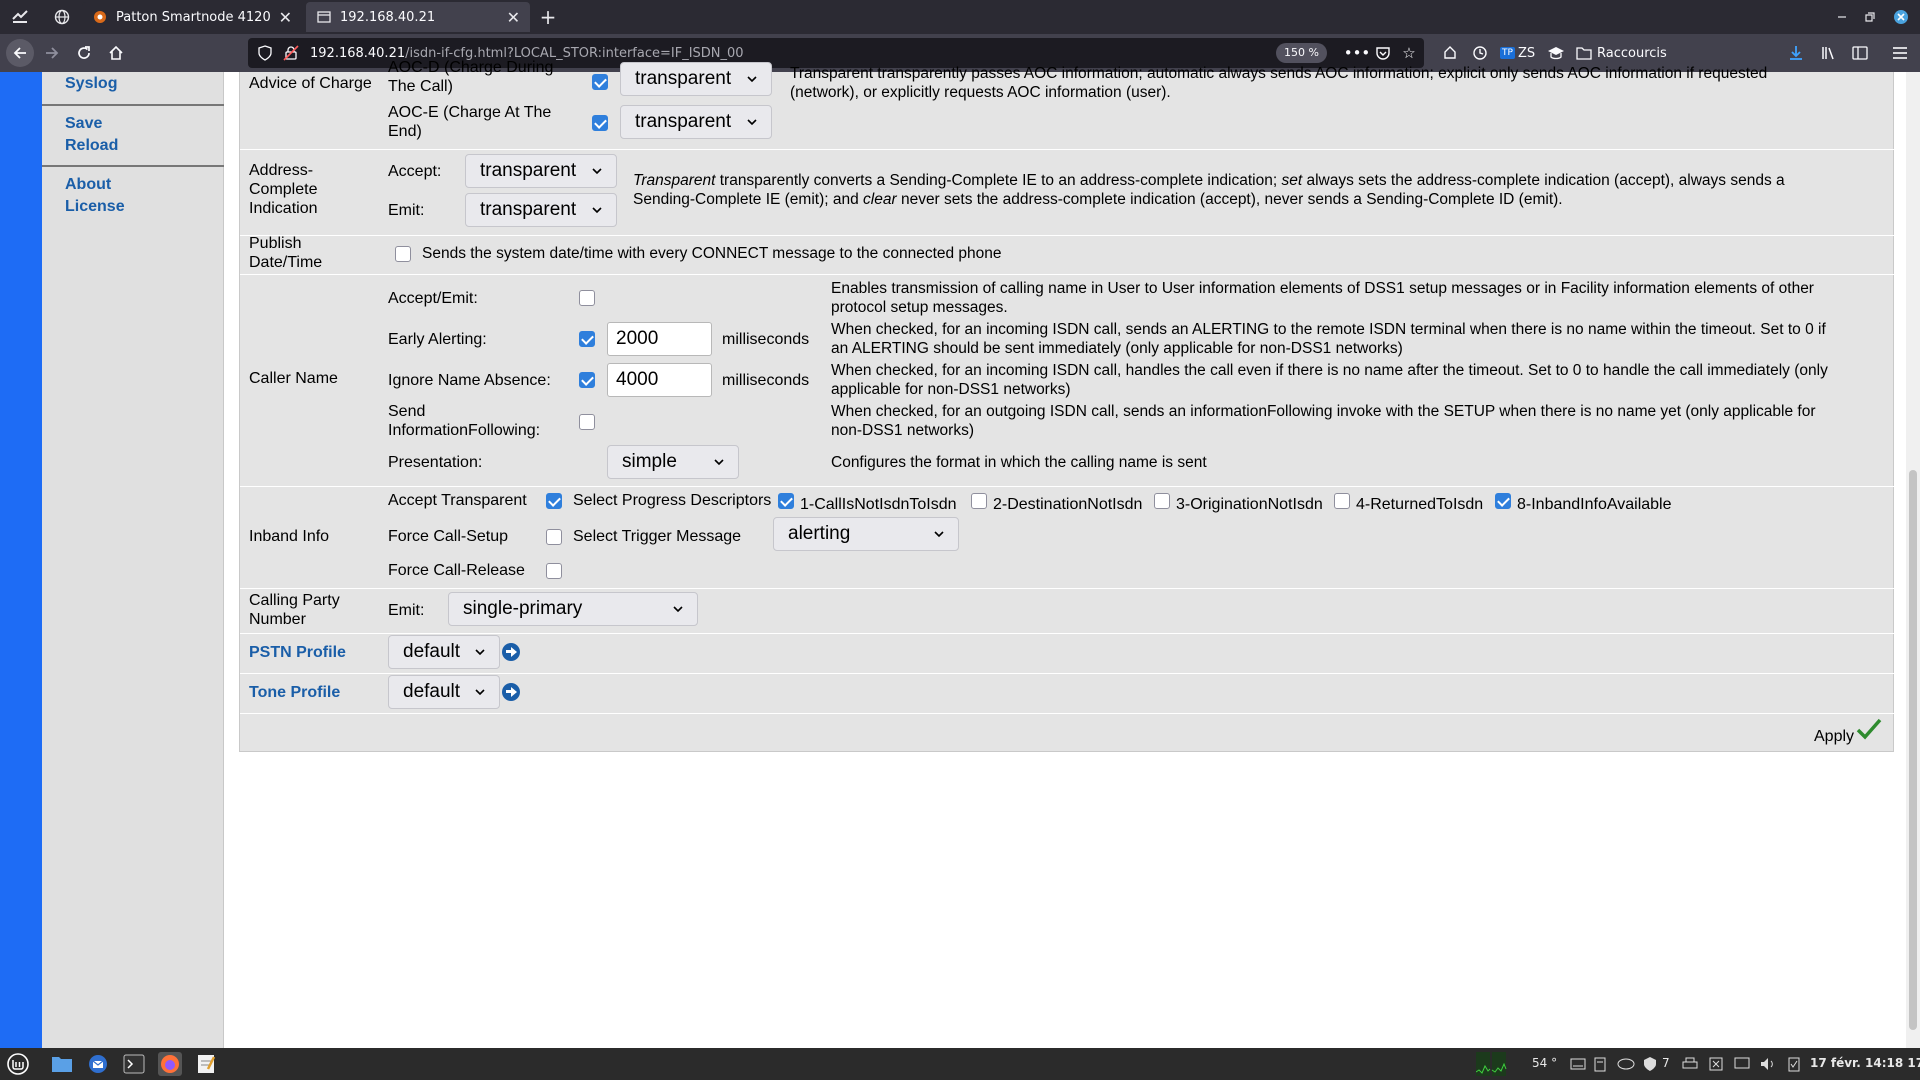 The image size is (1920, 1080). Describe the element at coordinates (285, 253) in the screenshot. I see `publish-datetime-label: Publish Date/Time` at that location.